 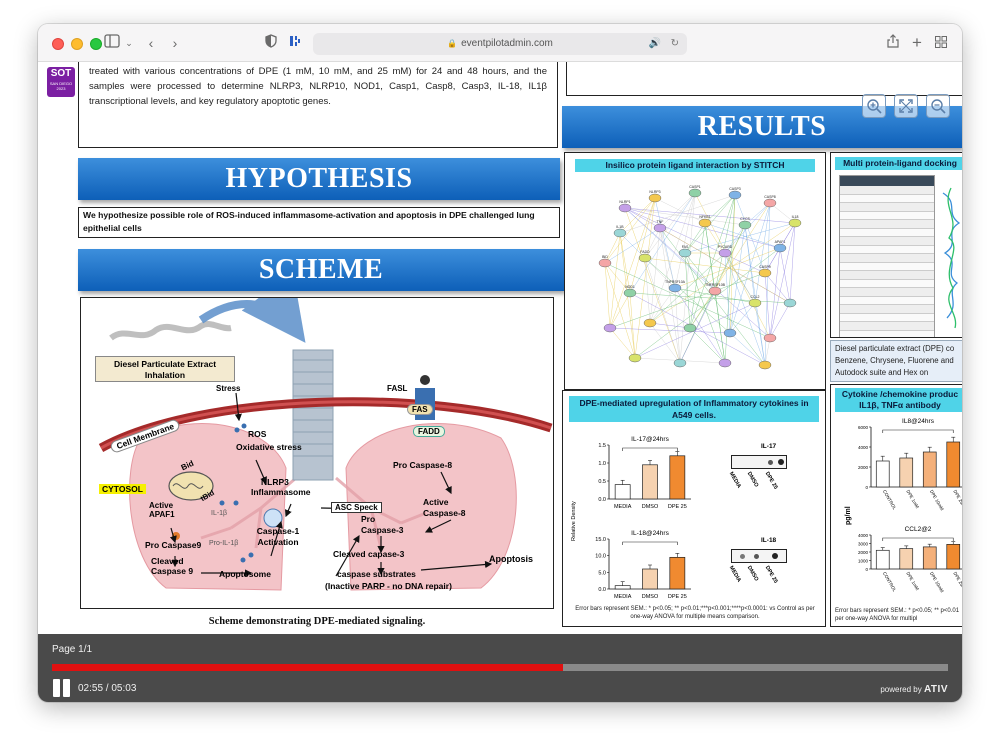 What do you see at coordinates (623, 507) in the screenshot?
I see `category-label: MEDIA` at bounding box center [623, 507].